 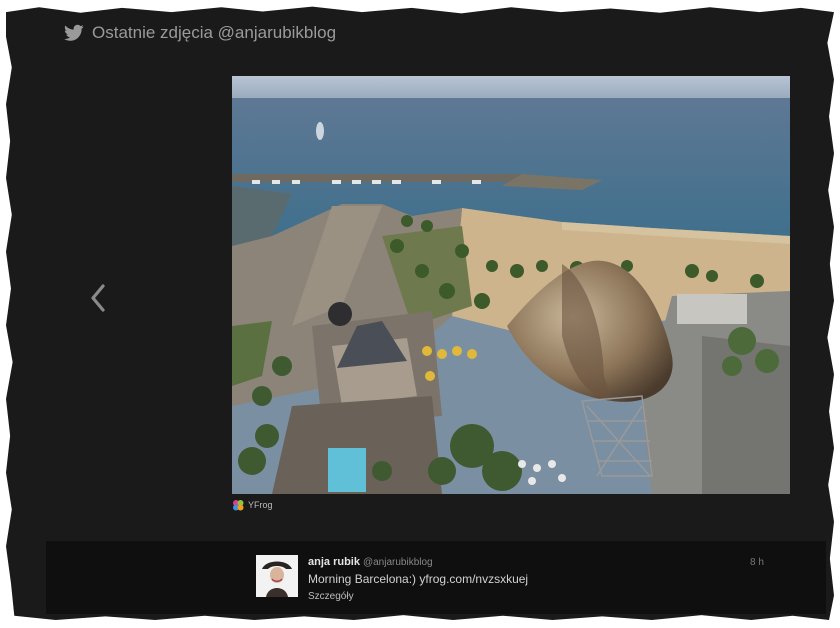 I want to click on provider-label: YFrog, so click(x=260, y=505).